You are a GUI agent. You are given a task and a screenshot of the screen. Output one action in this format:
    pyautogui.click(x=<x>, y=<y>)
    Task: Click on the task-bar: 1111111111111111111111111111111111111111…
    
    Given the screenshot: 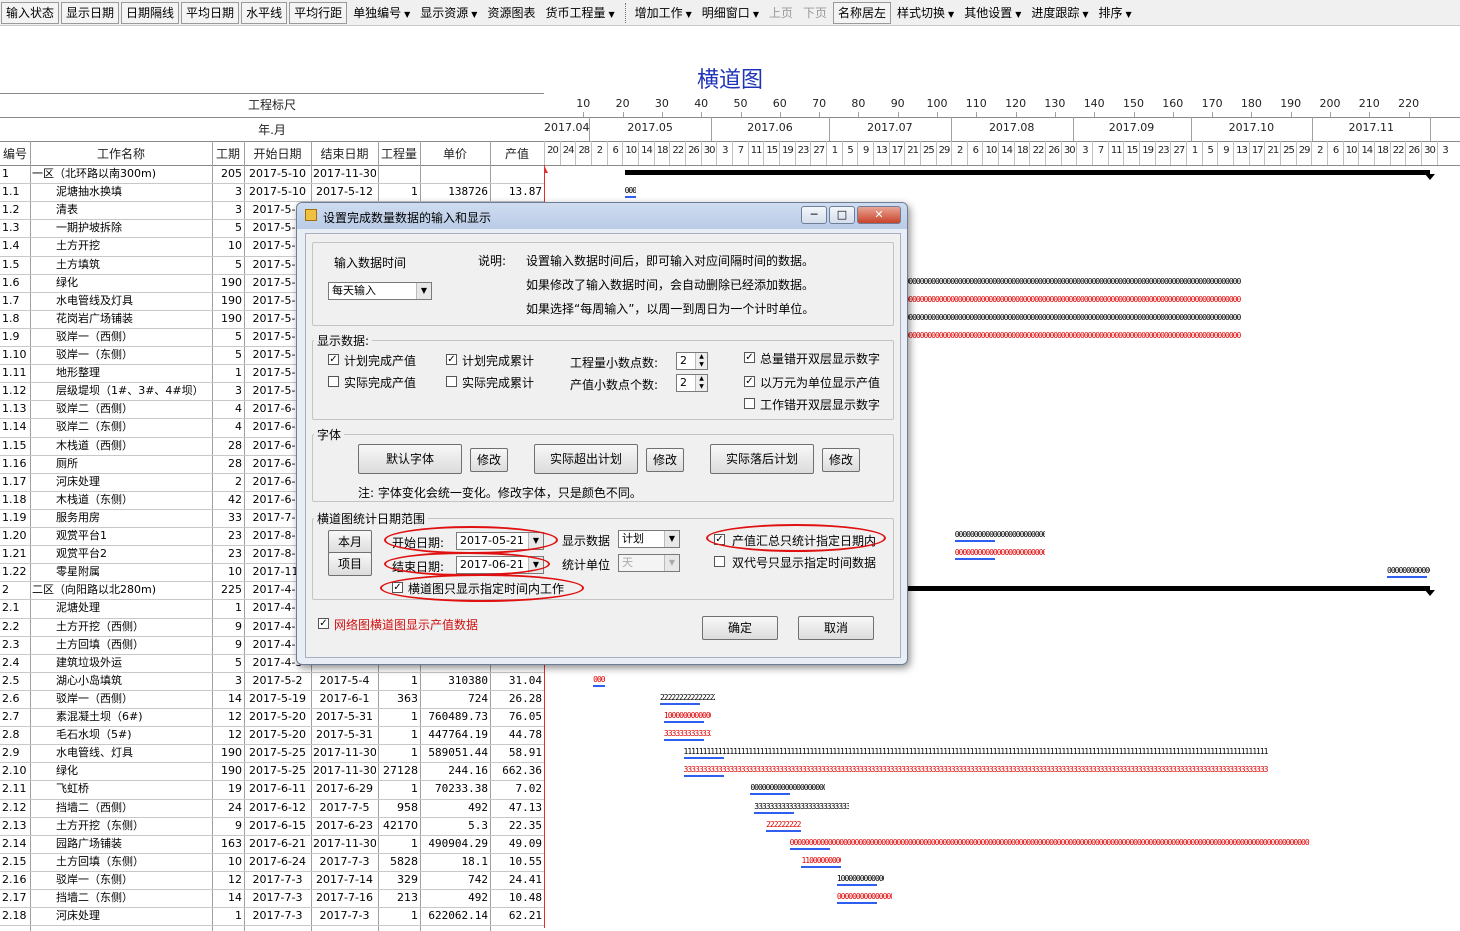 What is the action you would take?
    pyautogui.click(x=1057, y=751)
    